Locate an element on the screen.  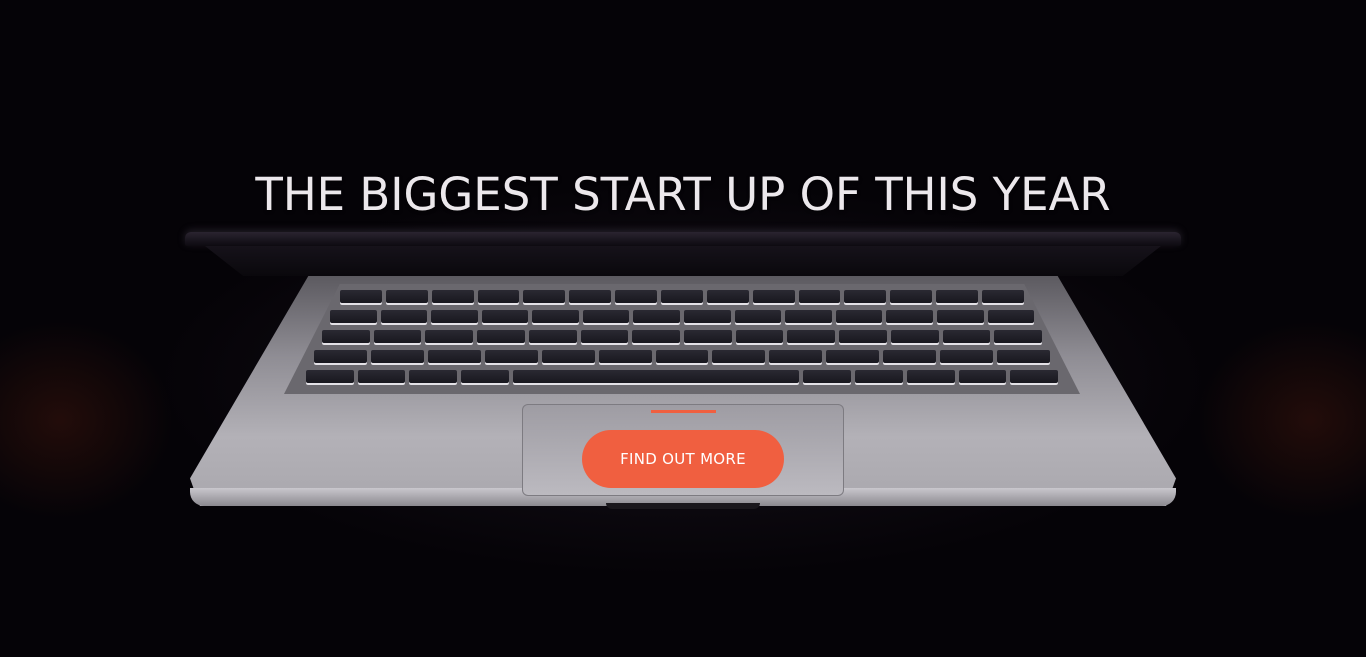
accent-divider is located at coordinates (683, 411).